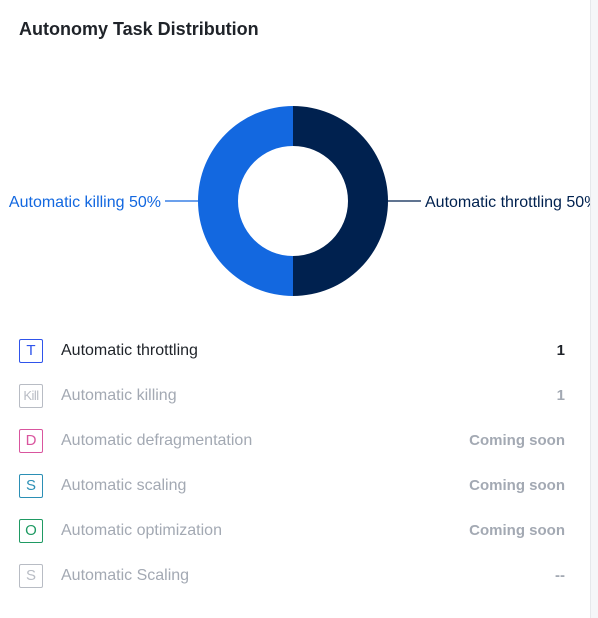 The image size is (598, 618). Describe the element at coordinates (119, 395) in the screenshot. I see `legend-label: Automatic killing` at that location.